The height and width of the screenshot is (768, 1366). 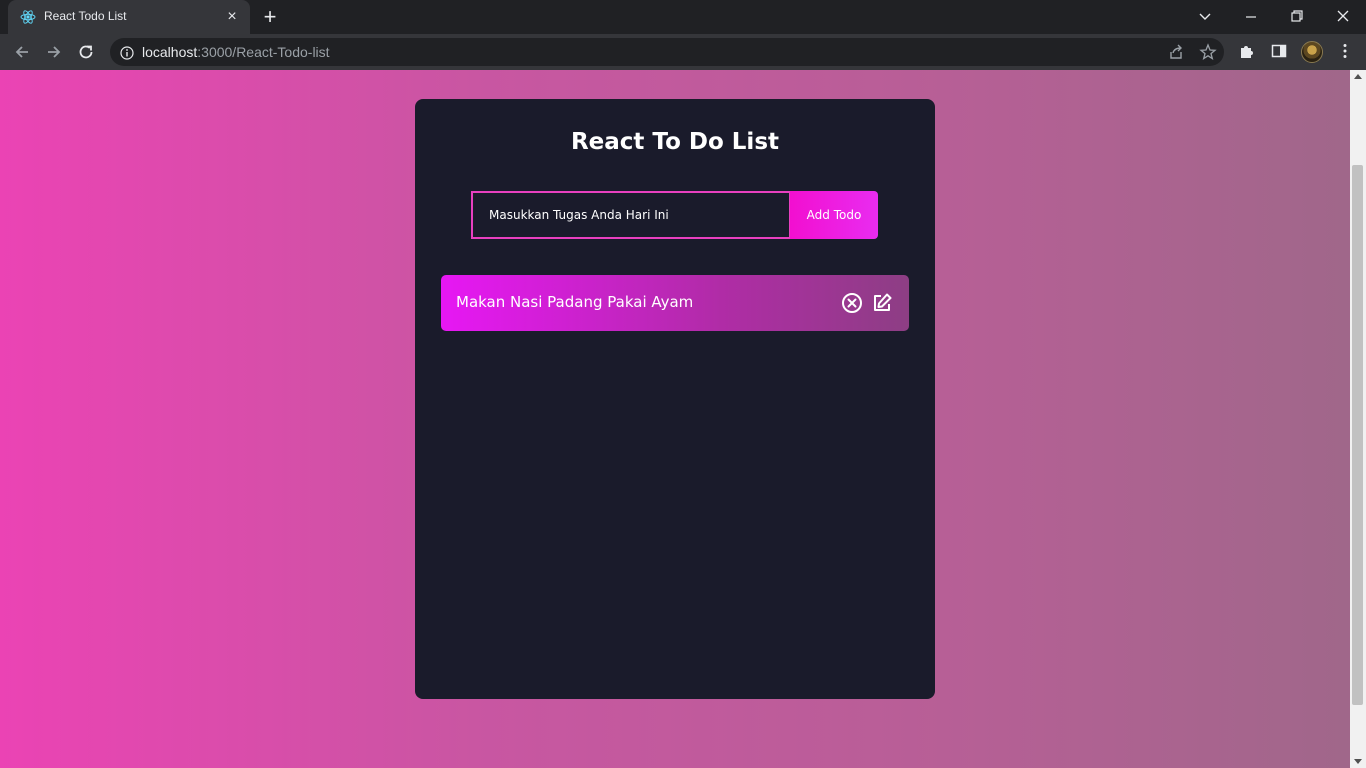 What do you see at coordinates (675, 142) in the screenshot?
I see `page-title: React To Do List` at bounding box center [675, 142].